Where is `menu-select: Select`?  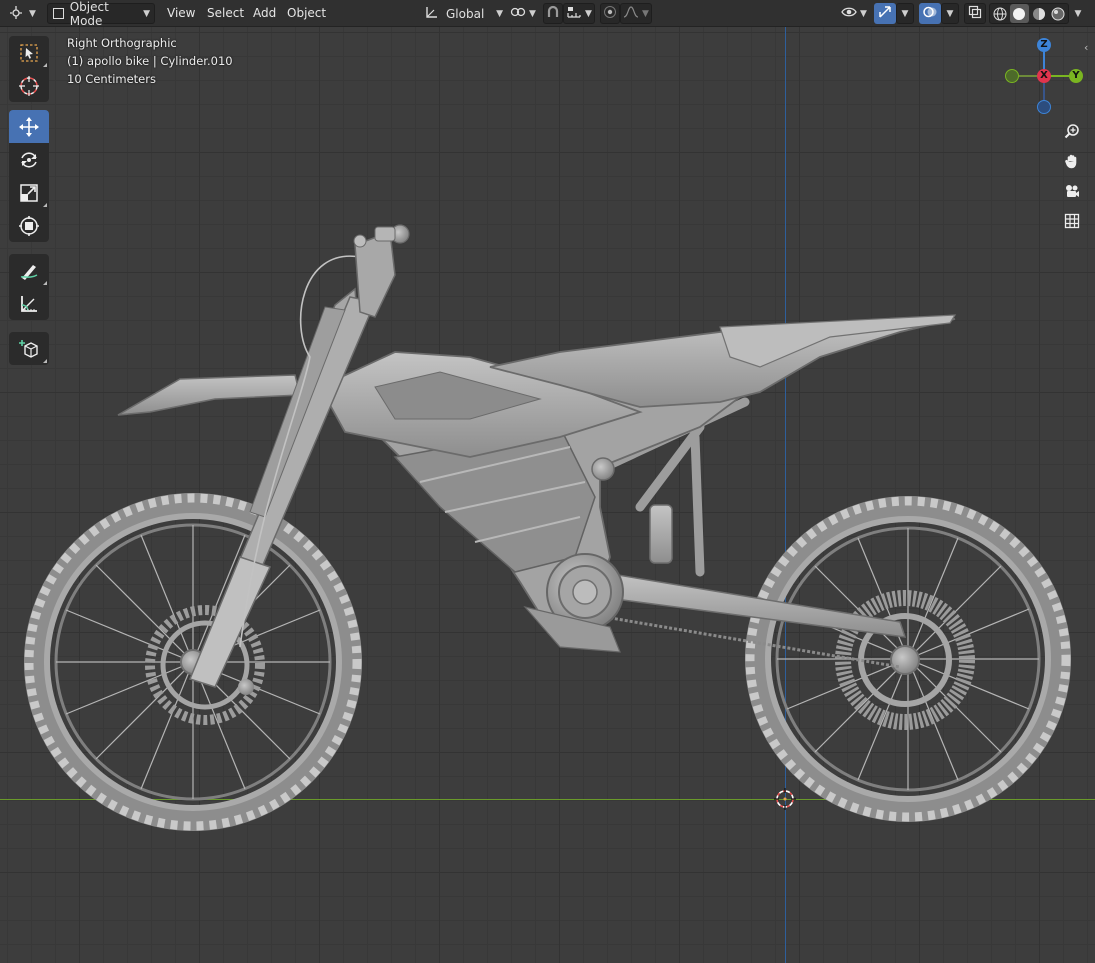 menu-select: Select is located at coordinates (225, 13).